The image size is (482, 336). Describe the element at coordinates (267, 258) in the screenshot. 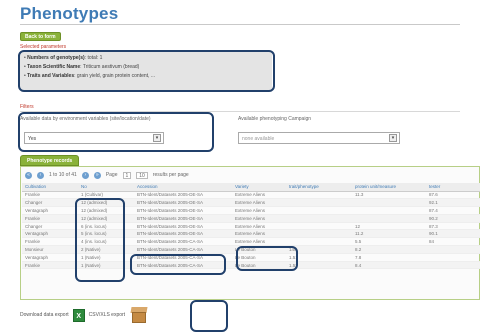

I see `highlight-variety-cells` at that location.